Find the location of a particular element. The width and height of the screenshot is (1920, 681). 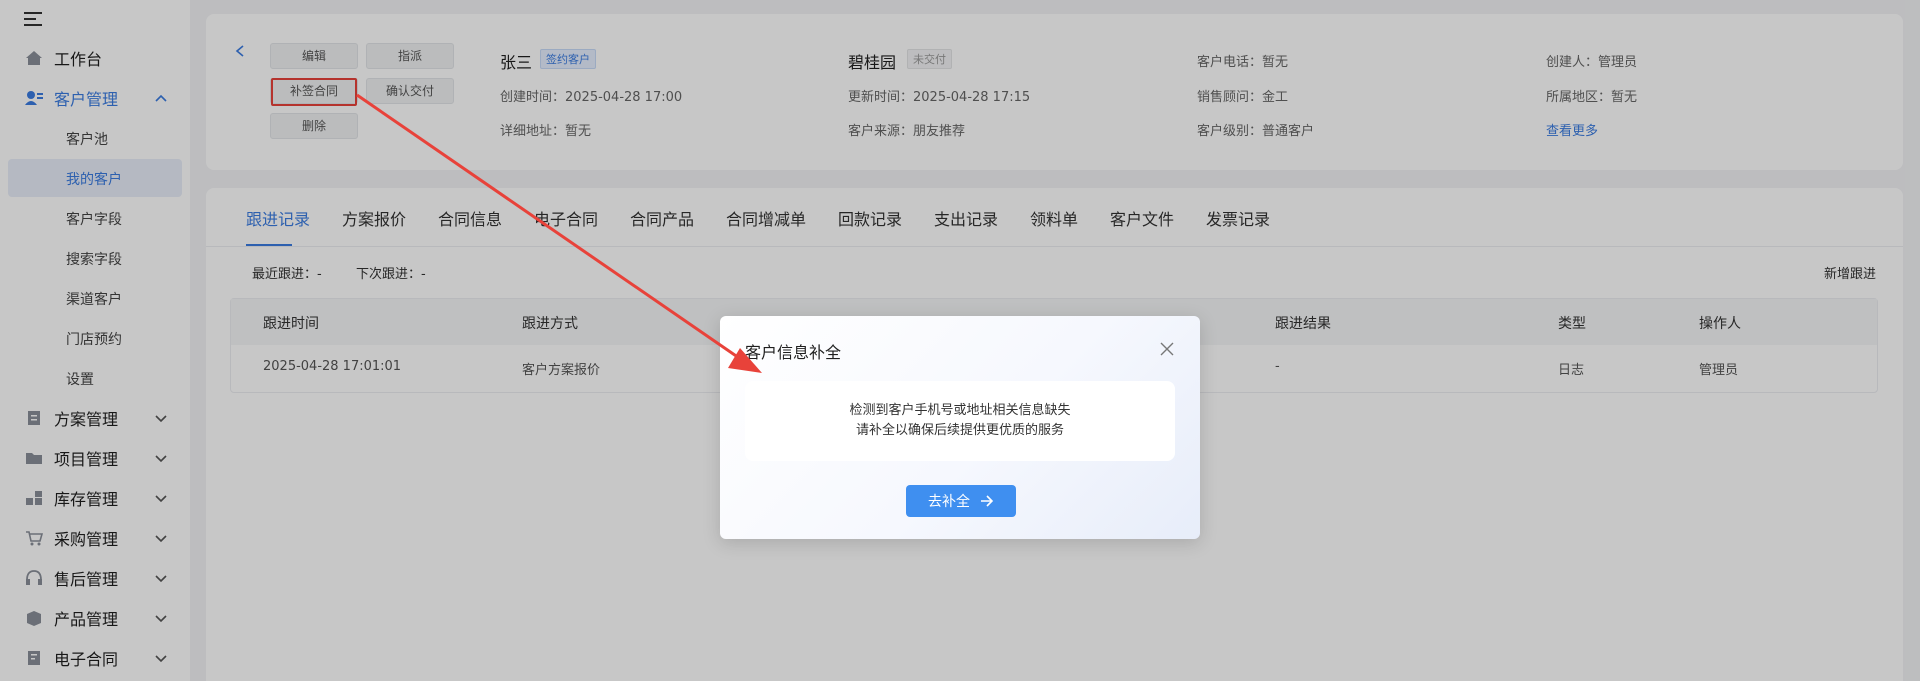

dialog-message-line: 检测到客户手机号或地址相关信息缺失 is located at coordinates (960, 410).